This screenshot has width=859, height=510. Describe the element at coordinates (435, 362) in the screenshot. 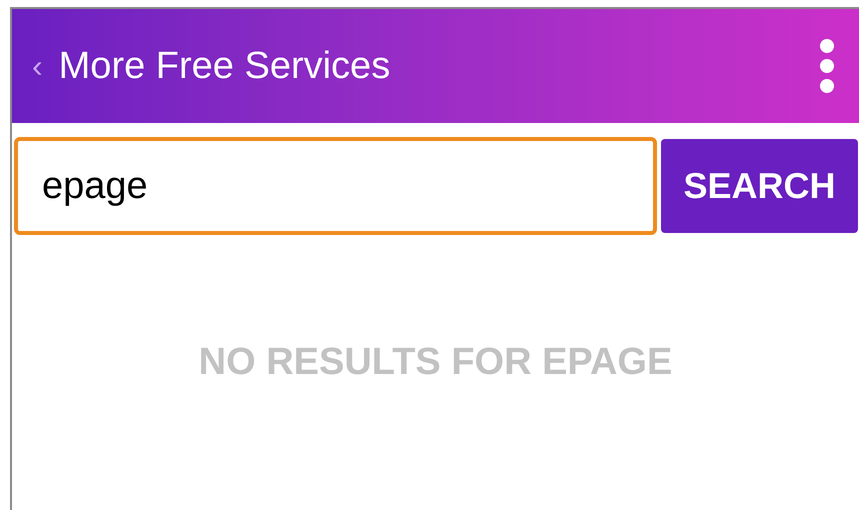

I see `empty-message: NO RESULTS FOR EPAGE` at that location.